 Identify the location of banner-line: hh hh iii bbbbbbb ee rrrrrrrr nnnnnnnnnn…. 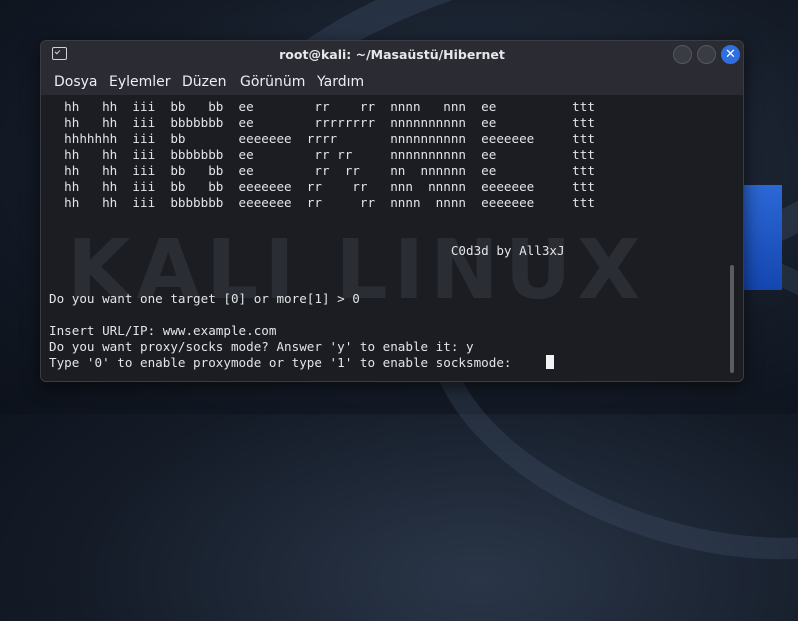
(322, 122).